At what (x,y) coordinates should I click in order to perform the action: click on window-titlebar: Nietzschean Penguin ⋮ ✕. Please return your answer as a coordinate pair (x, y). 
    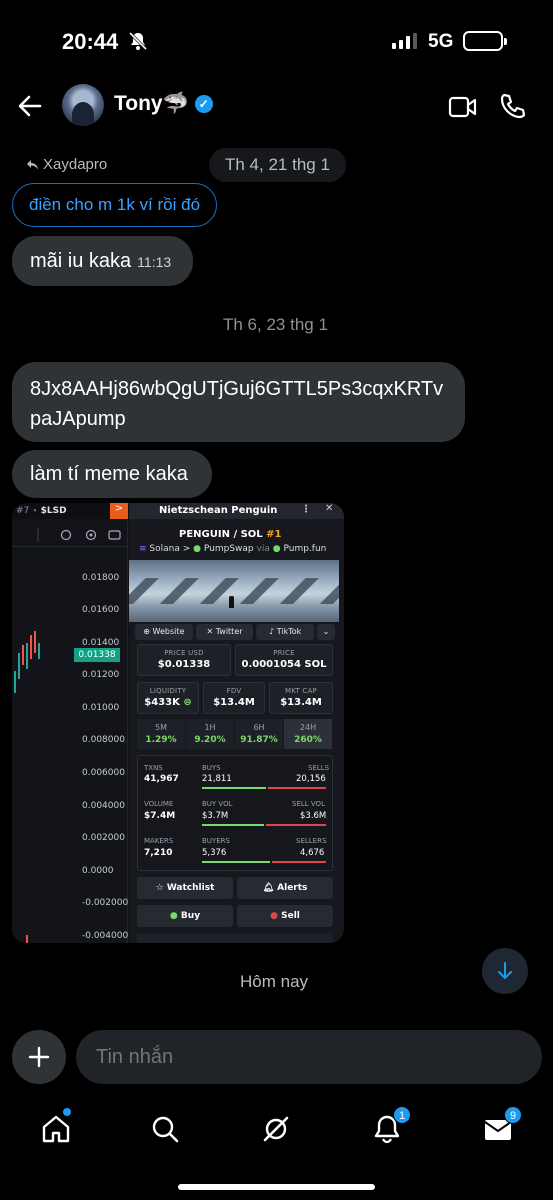
    Looking at the image, I should click on (236, 511).